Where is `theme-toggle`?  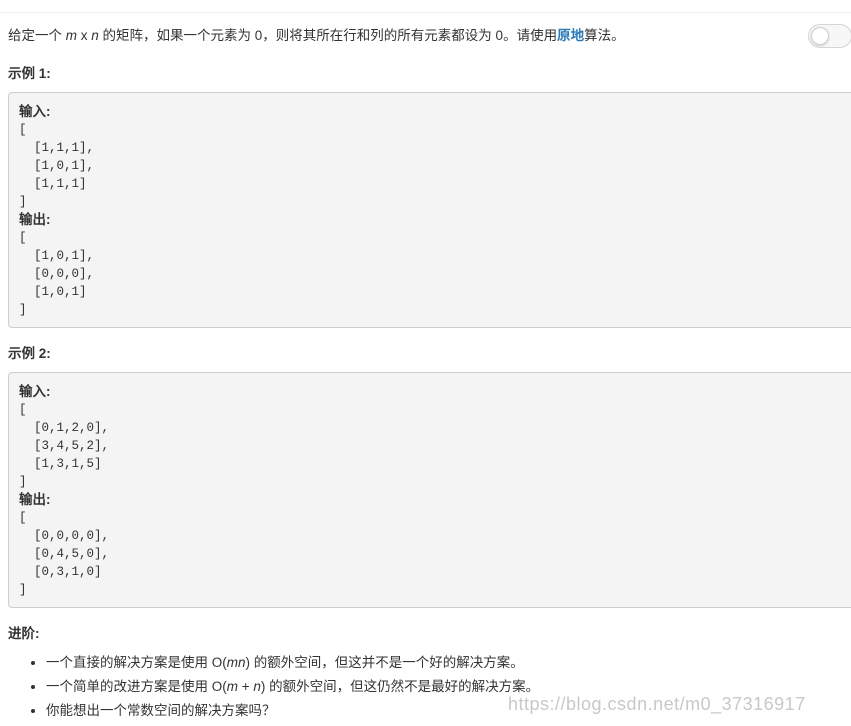 theme-toggle is located at coordinates (829, 36).